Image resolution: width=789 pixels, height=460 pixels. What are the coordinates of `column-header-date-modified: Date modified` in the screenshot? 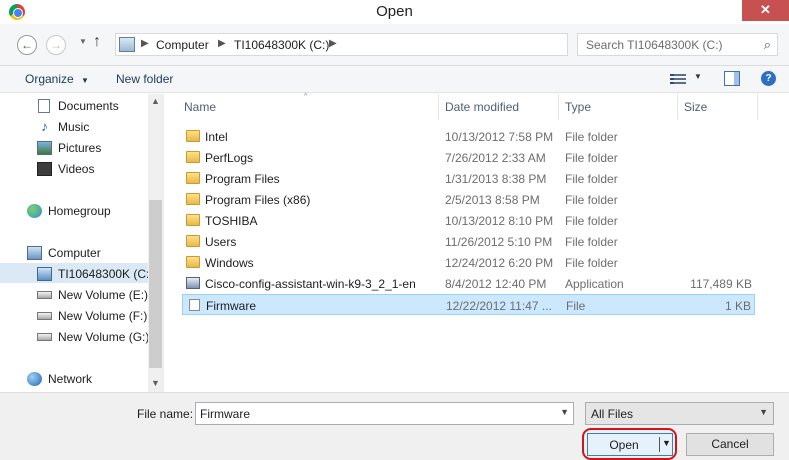 It's located at (482, 107).